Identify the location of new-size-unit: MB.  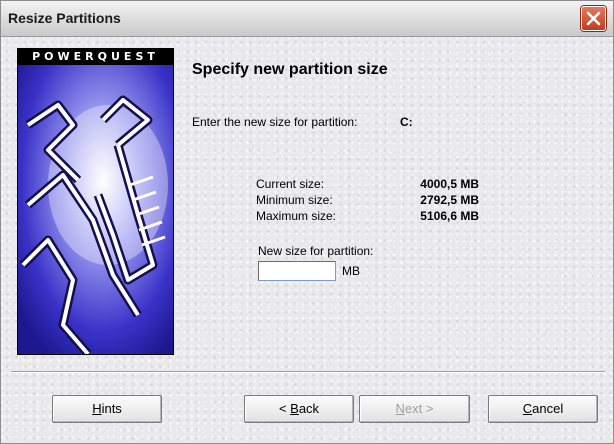
(351, 271).